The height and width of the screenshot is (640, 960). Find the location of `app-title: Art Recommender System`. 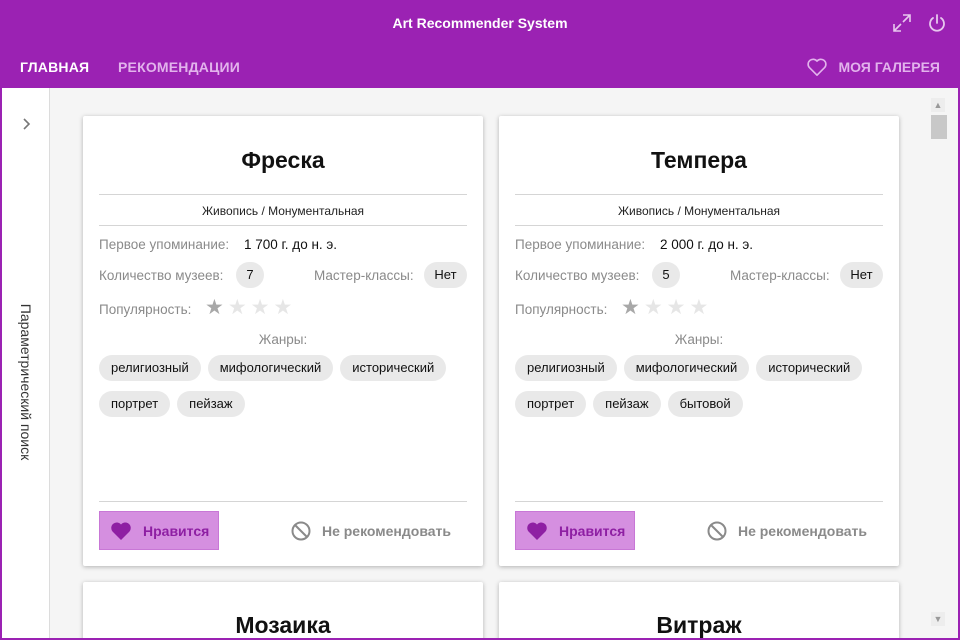

app-title: Art Recommender System is located at coordinates (480, 23).